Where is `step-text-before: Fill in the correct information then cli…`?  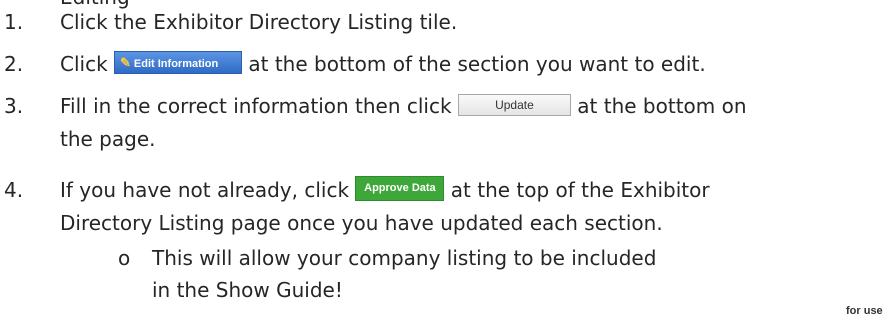
step-text-before: Fill in the correct information then cli… is located at coordinates (256, 106).